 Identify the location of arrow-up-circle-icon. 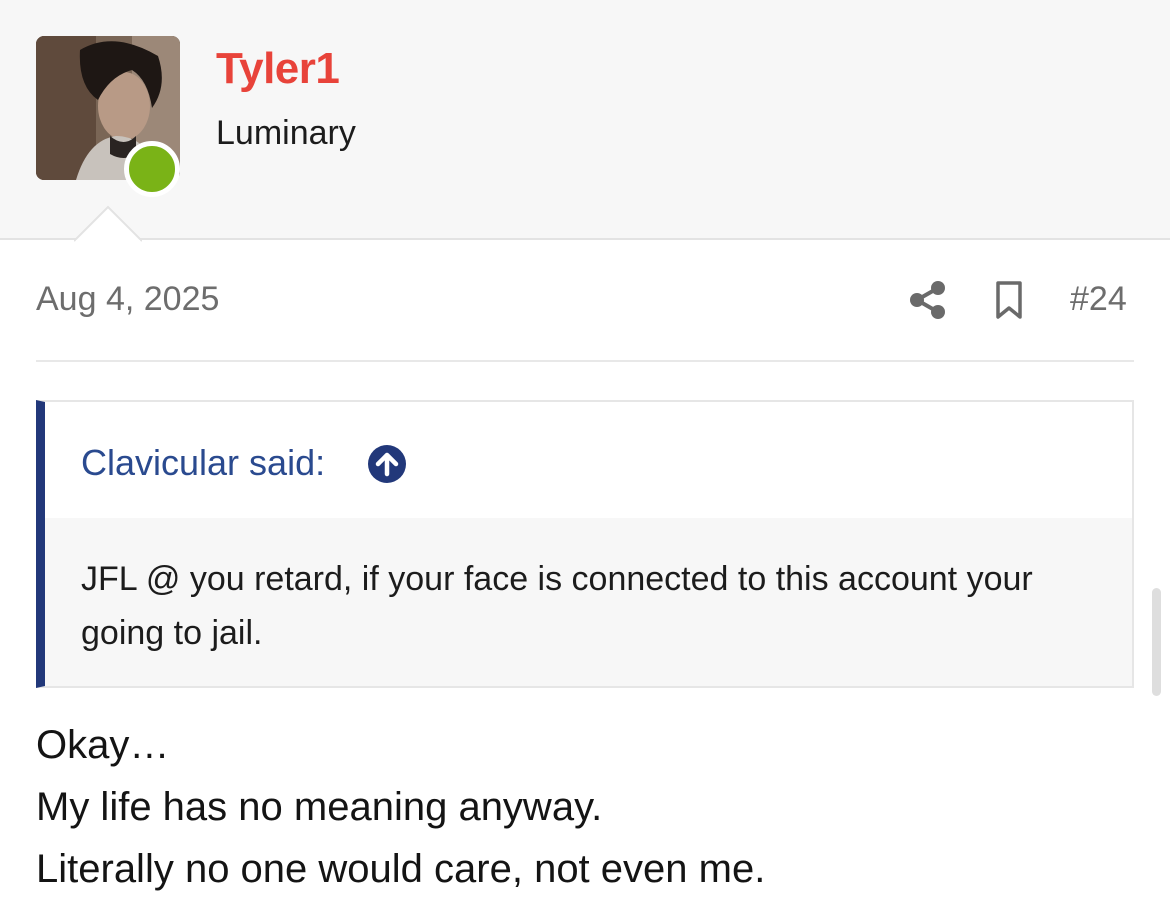
(387, 464).